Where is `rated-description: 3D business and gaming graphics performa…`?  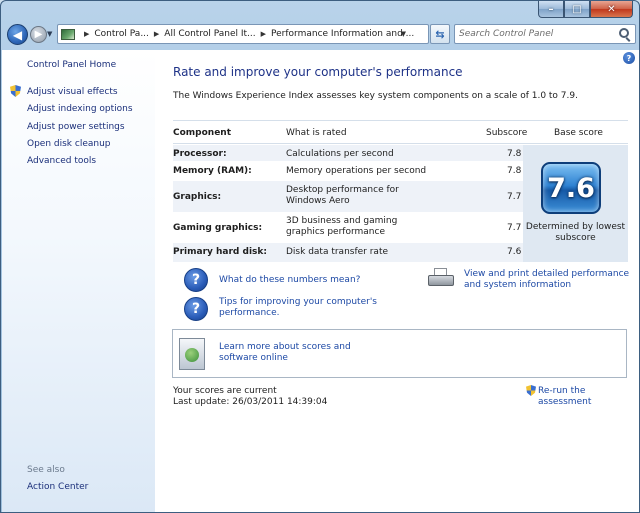
rated-description: 3D business and gaming graphics performa… is located at coordinates (342, 226).